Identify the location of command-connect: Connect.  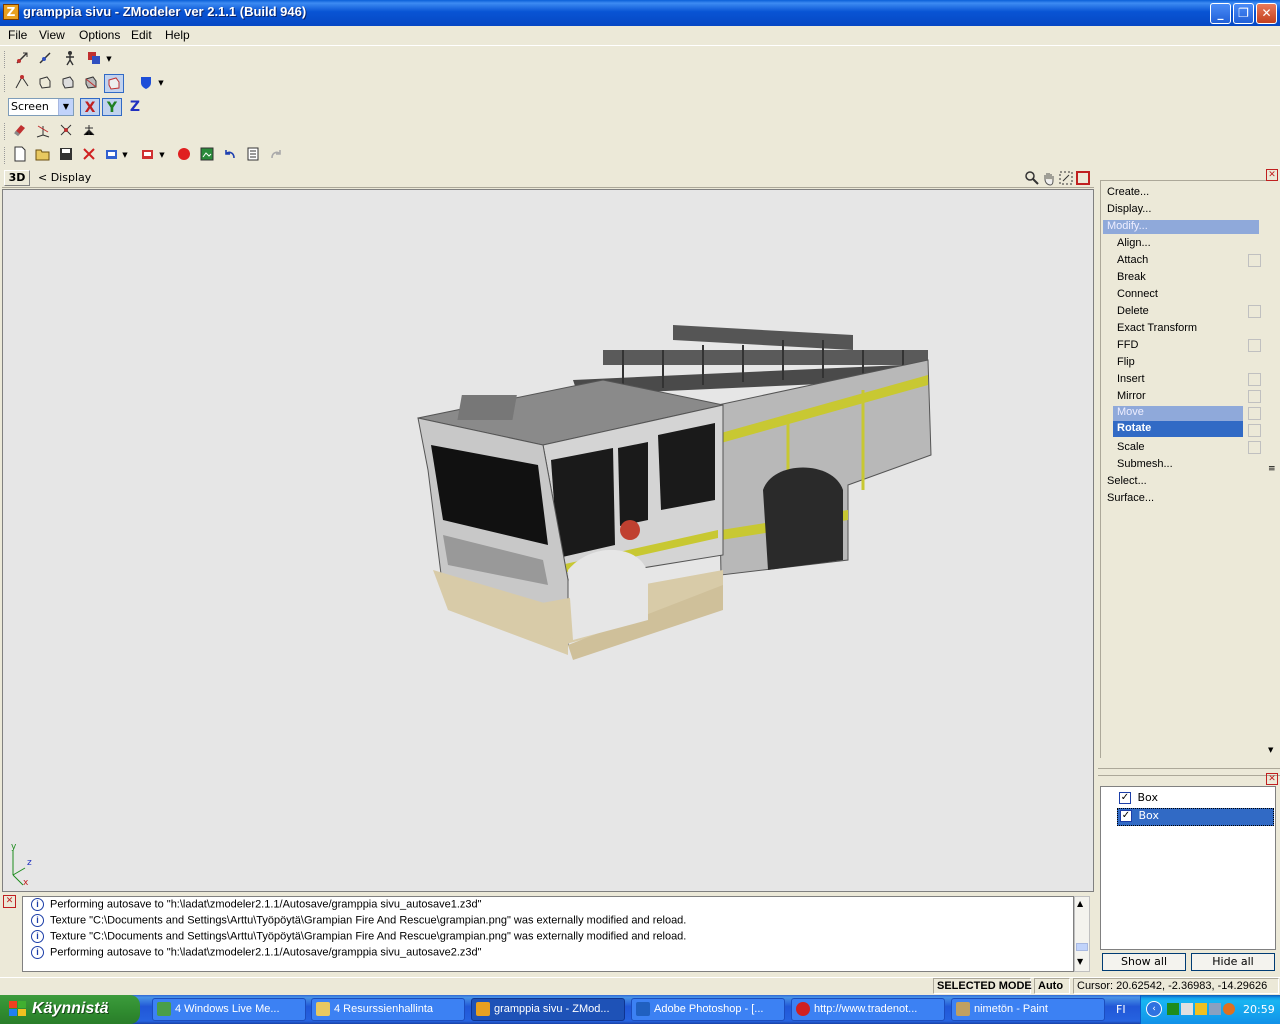
(1137, 294).